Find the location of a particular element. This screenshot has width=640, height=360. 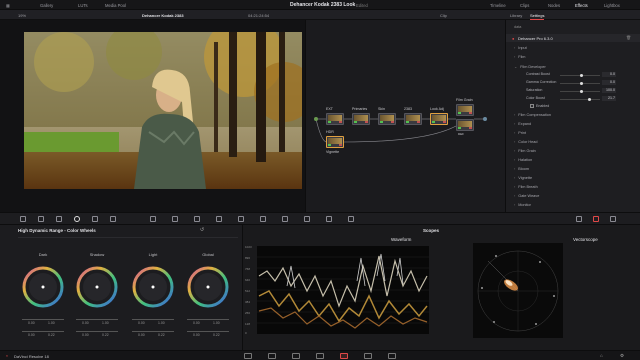

settings-group: › Expand is located at coordinates (522, 124).